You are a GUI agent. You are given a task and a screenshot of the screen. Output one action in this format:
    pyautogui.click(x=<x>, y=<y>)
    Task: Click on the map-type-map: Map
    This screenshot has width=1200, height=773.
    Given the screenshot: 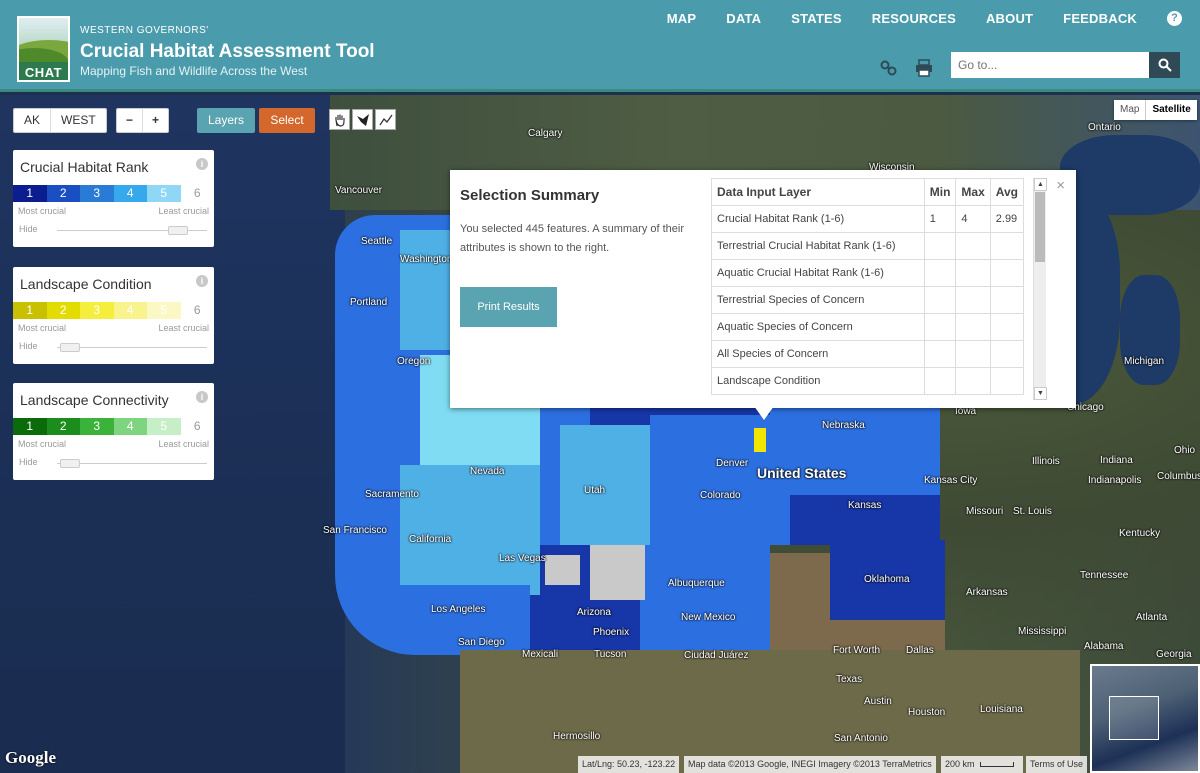 What is the action you would take?
    pyautogui.click(x=1129, y=110)
    